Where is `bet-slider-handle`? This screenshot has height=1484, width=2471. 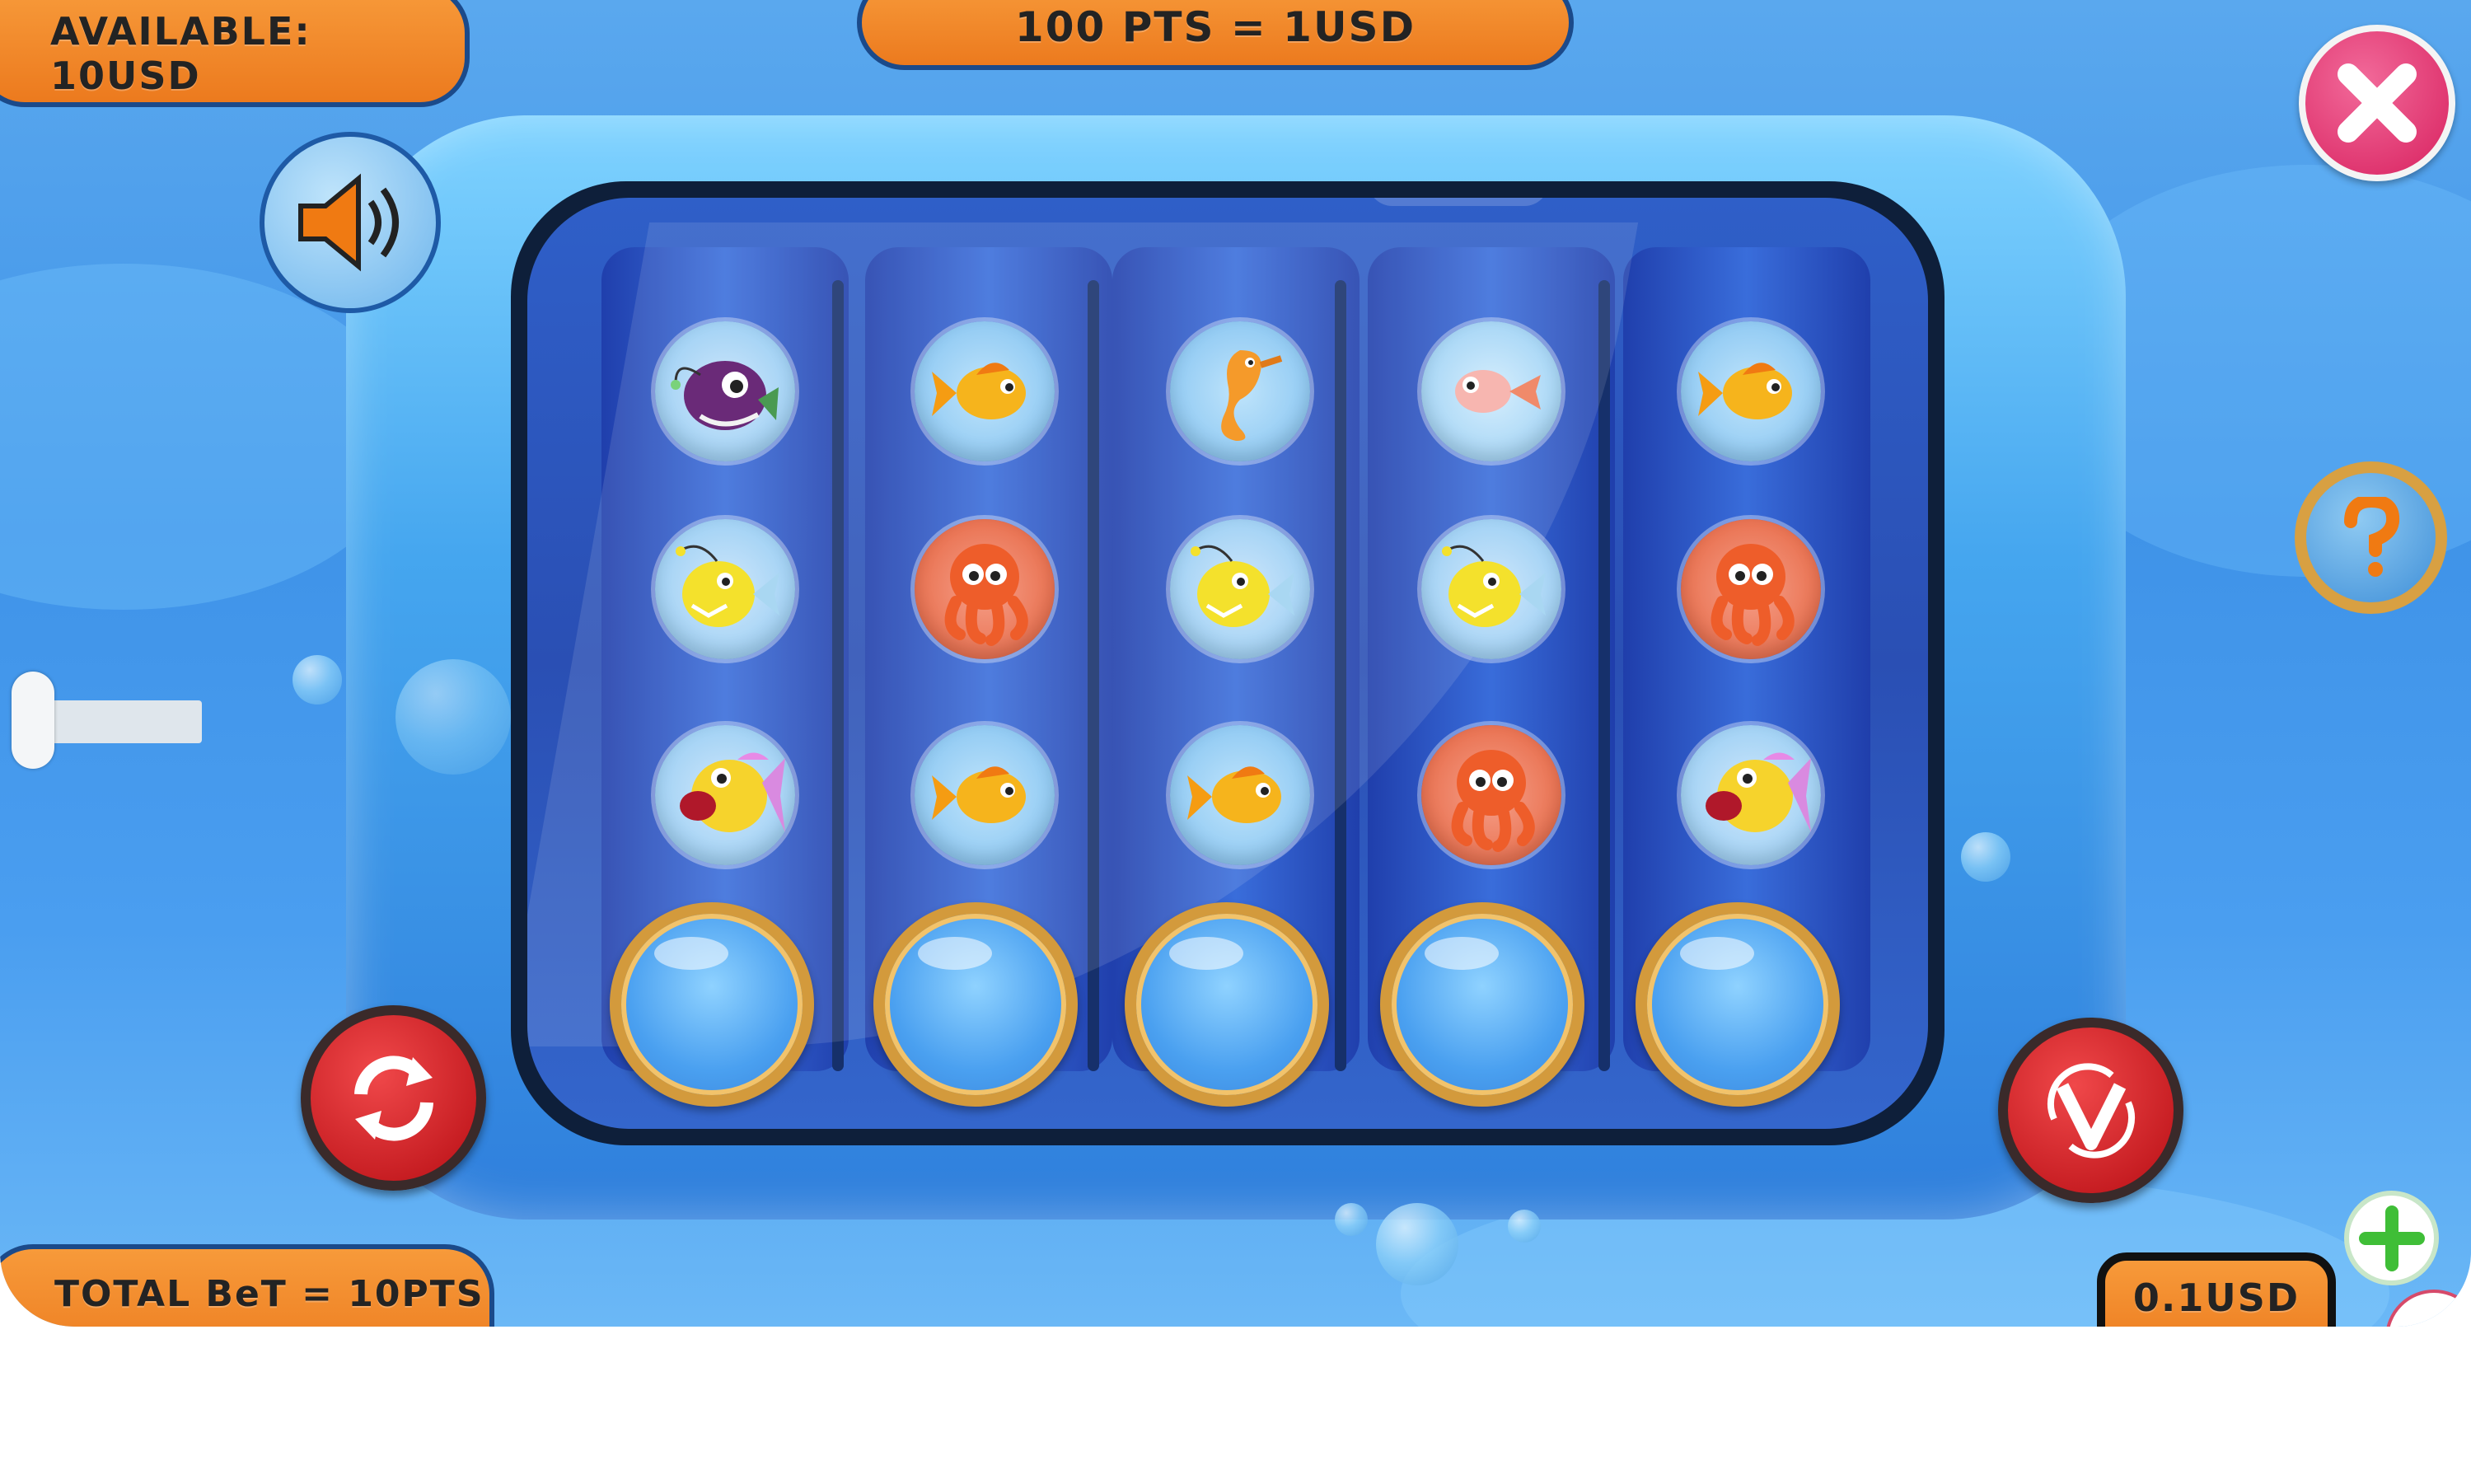
bet-slider-handle is located at coordinates (33, 721).